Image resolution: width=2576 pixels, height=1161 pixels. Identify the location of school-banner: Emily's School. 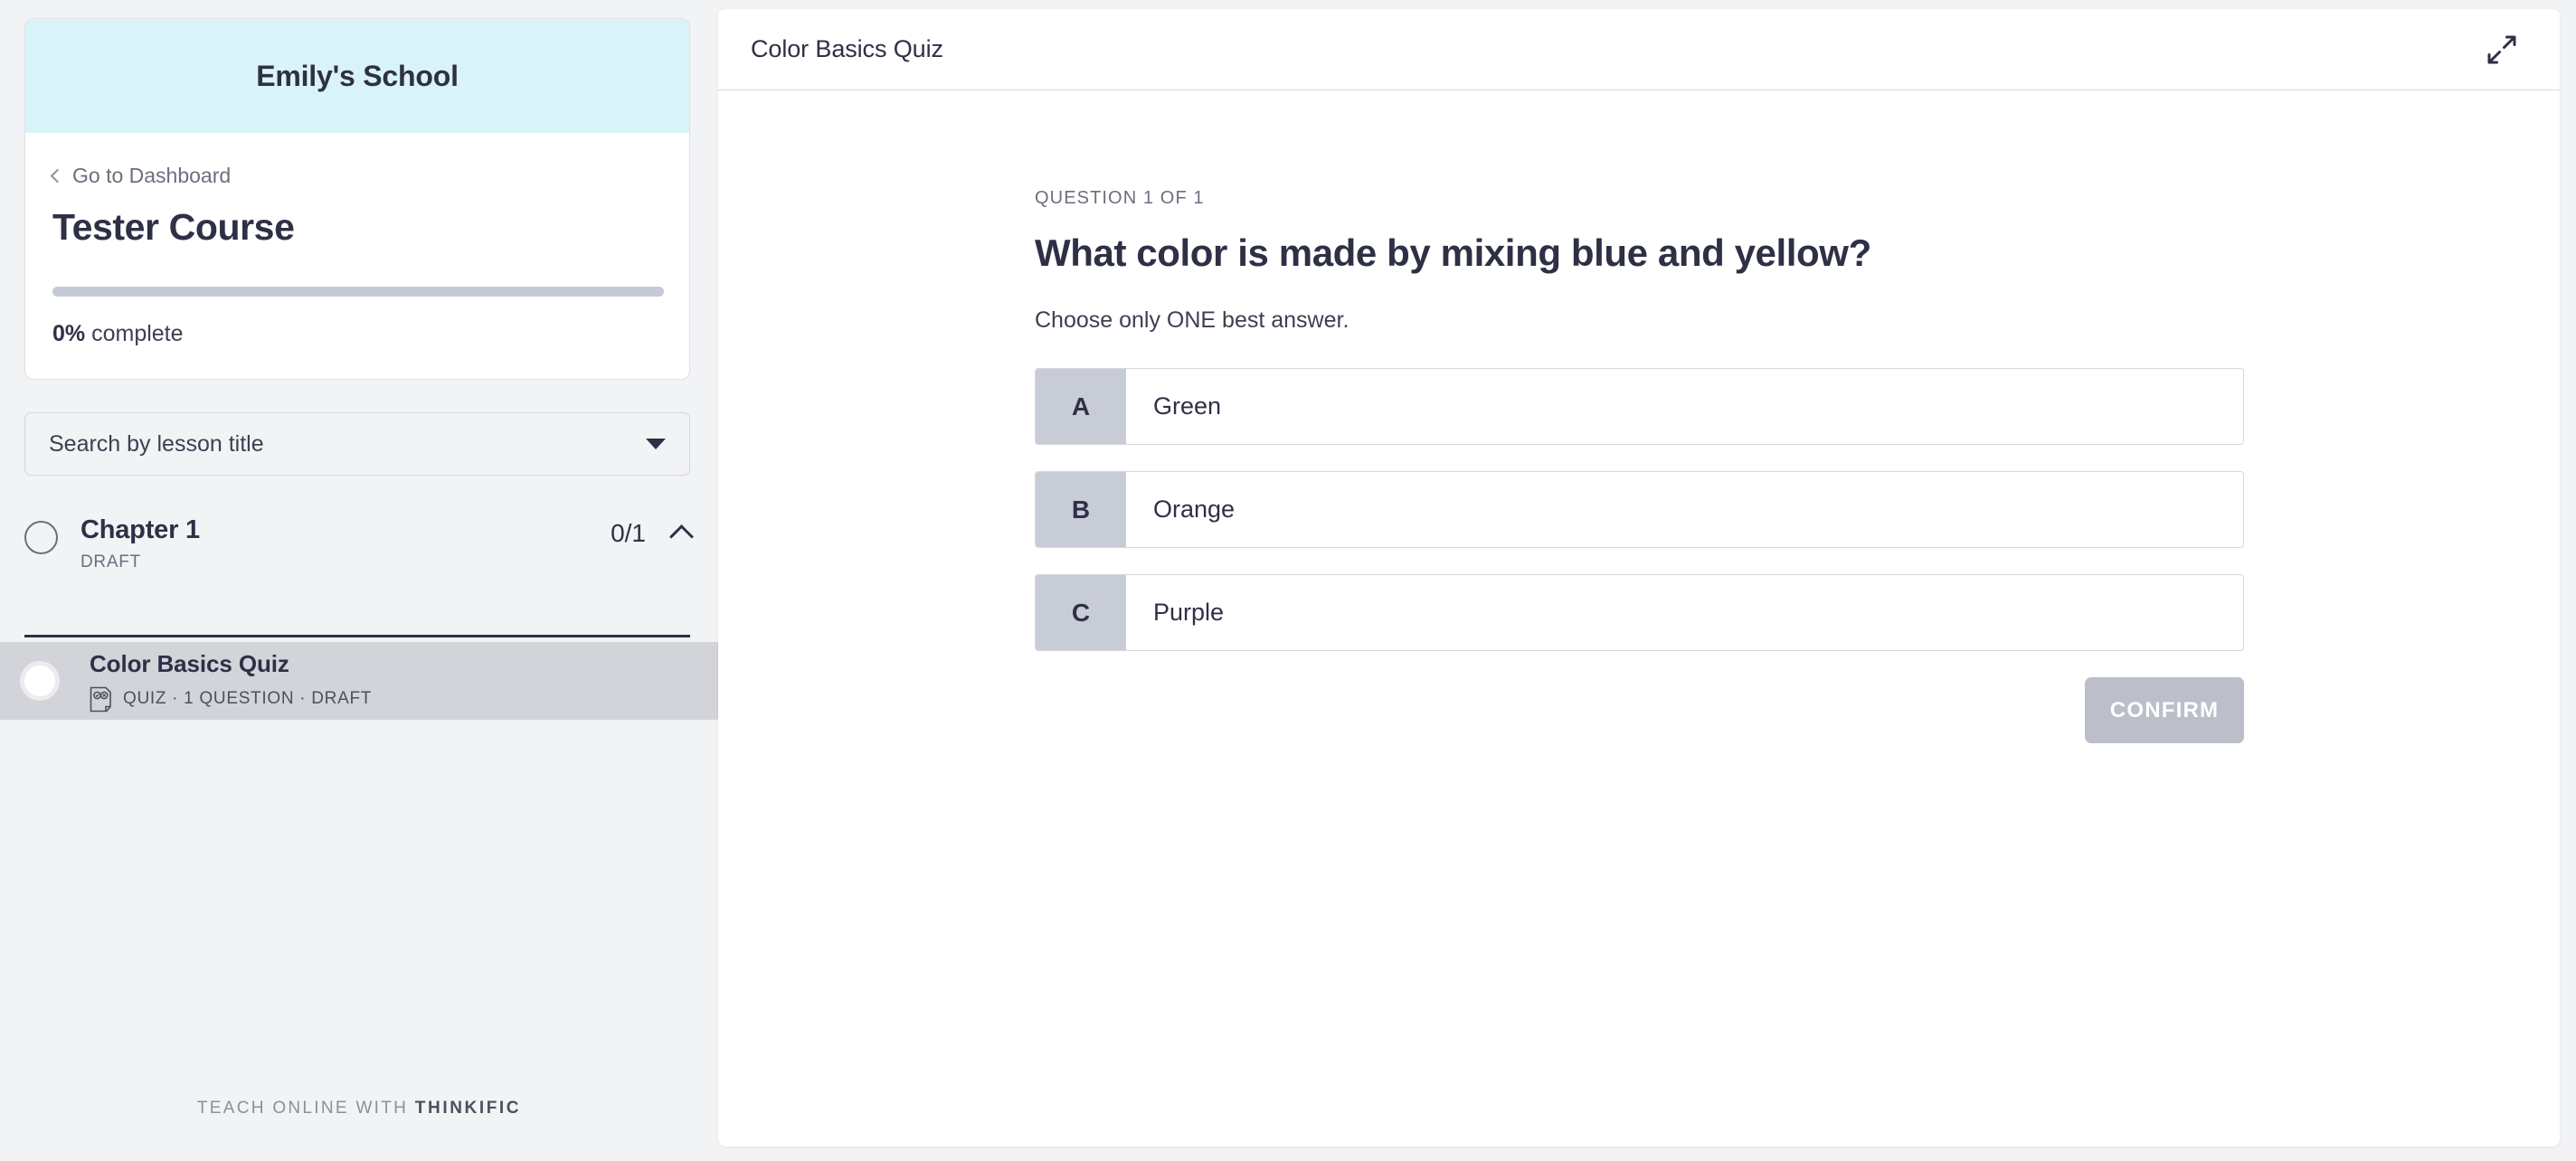
(357, 76).